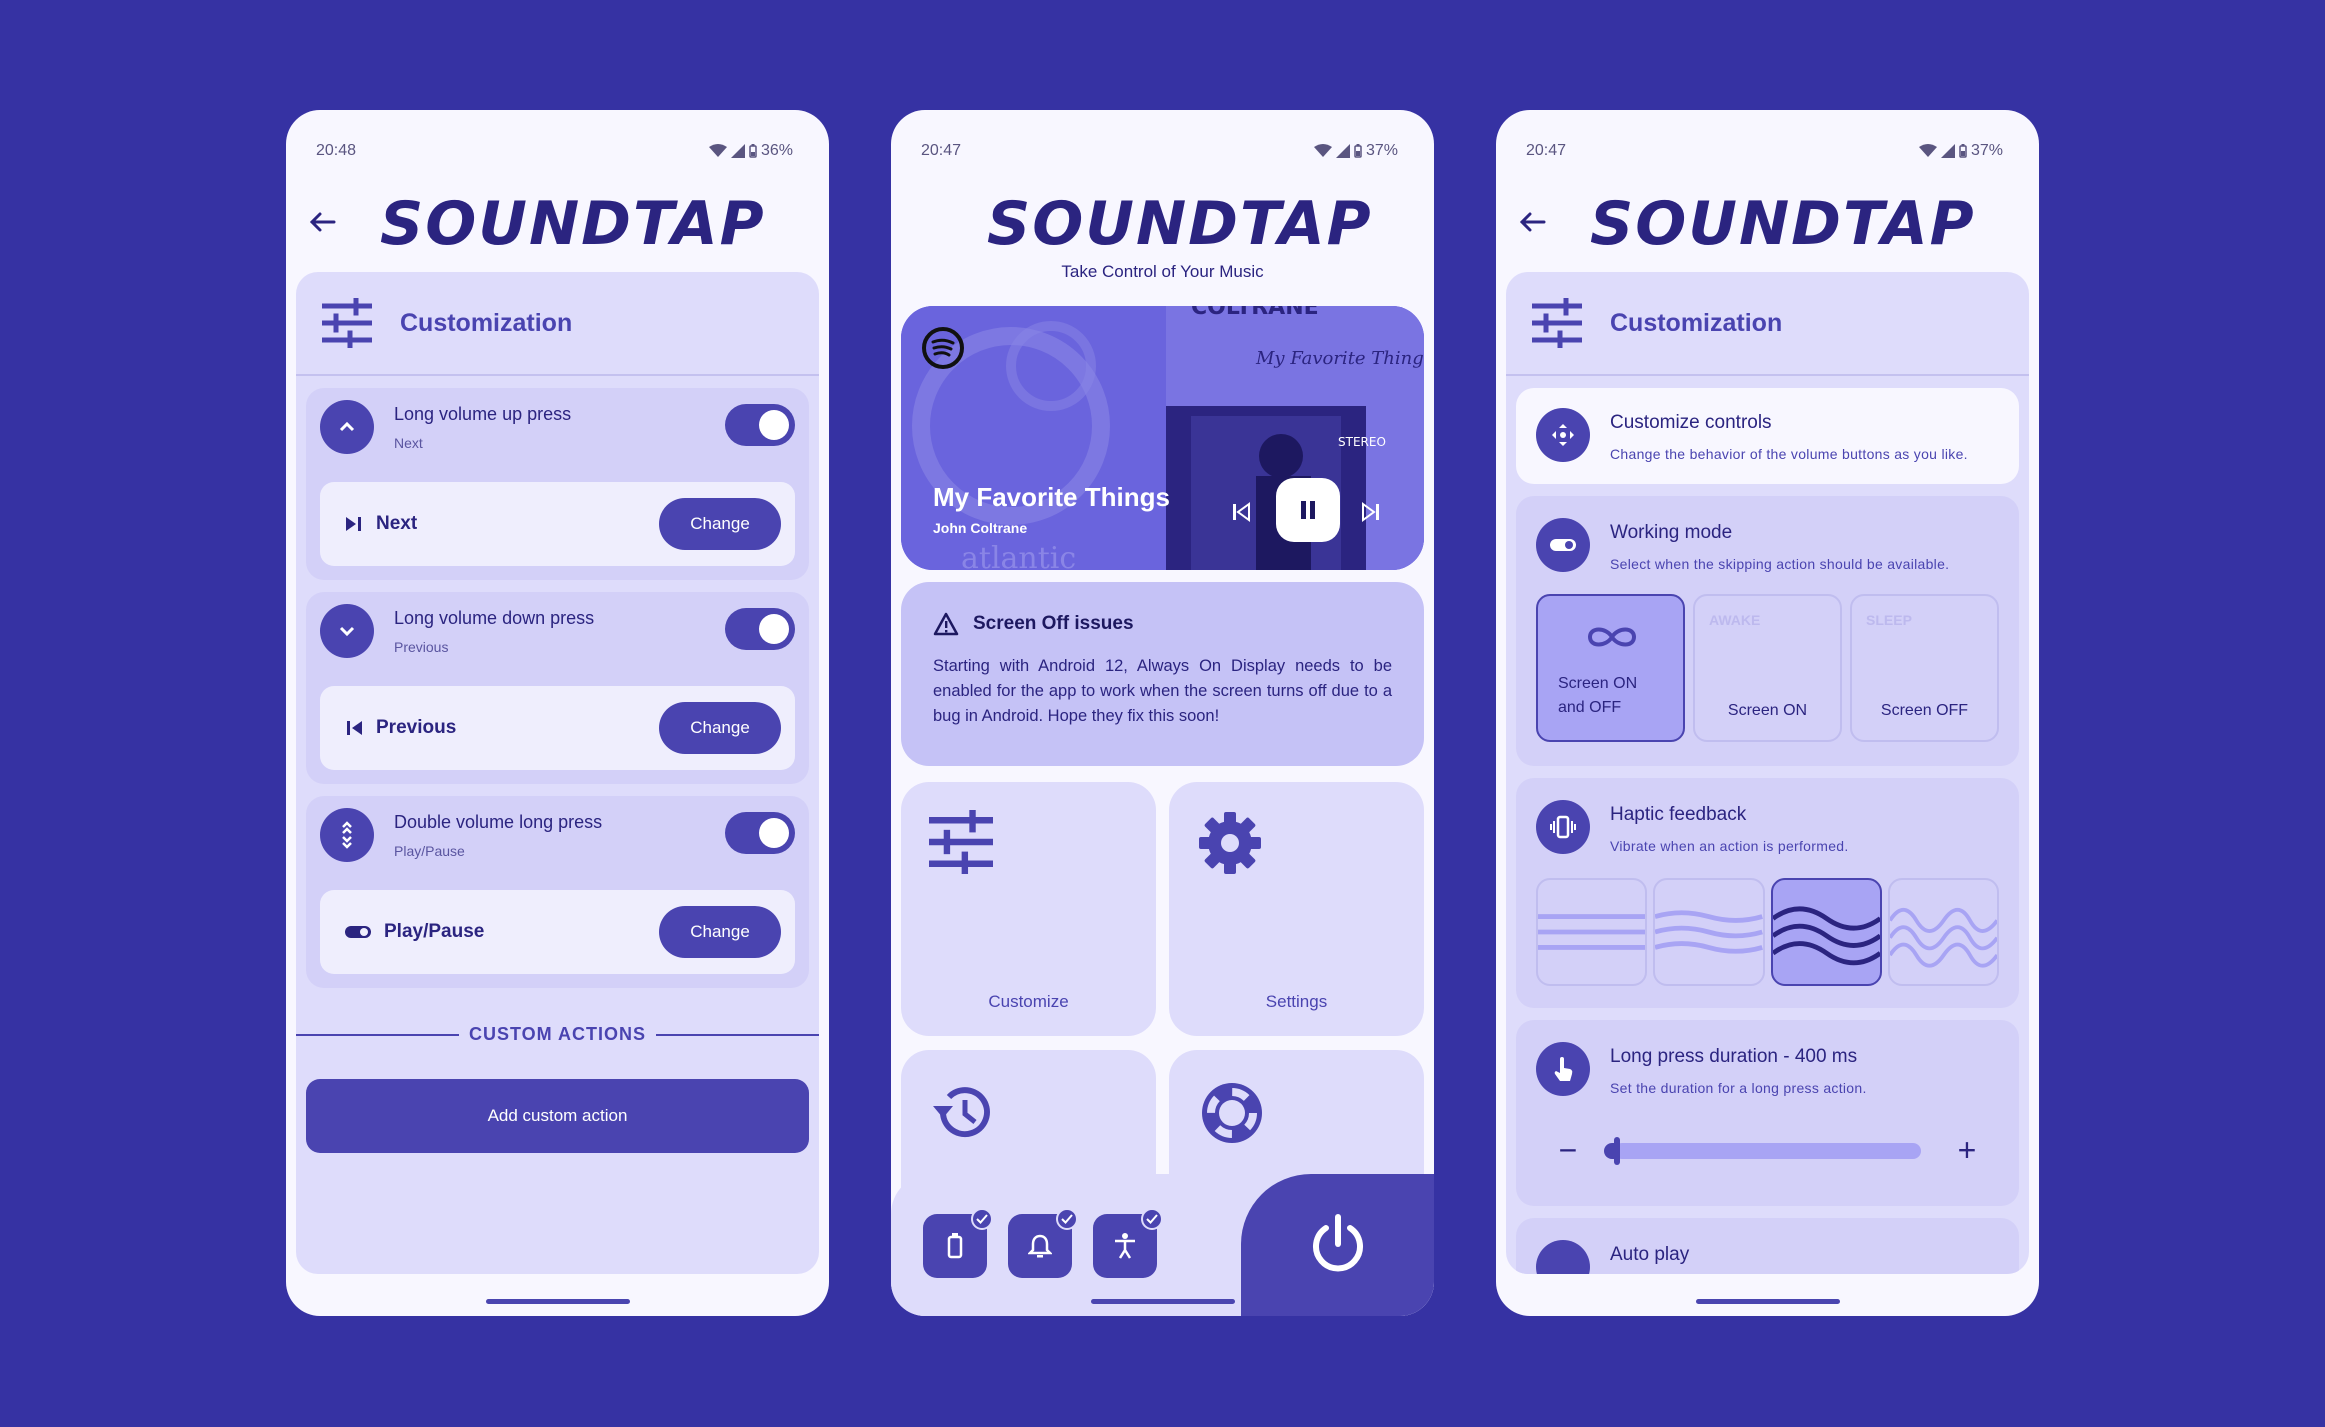  What do you see at coordinates (421, 647) in the screenshot?
I see `action-subtitle: Previous` at bounding box center [421, 647].